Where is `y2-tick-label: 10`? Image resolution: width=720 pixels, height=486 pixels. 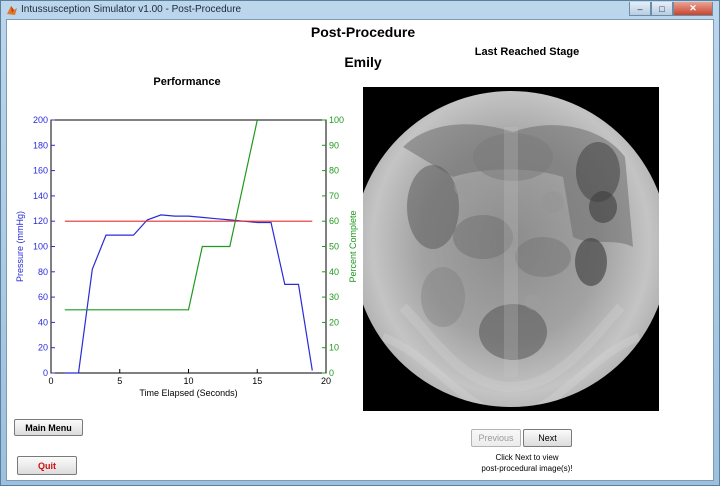 y2-tick-label: 10 is located at coordinates (334, 348).